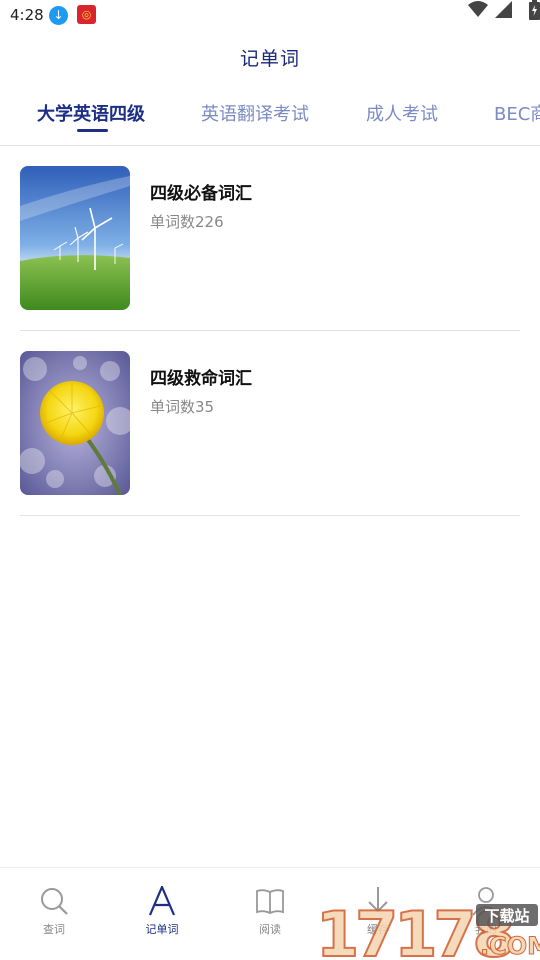 This screenshot has height=960, width=540. What do you see at coordinates (58, 15) in the screenshot?
I see `download-circle-icon: ↓` at bounding box center [58, 15].